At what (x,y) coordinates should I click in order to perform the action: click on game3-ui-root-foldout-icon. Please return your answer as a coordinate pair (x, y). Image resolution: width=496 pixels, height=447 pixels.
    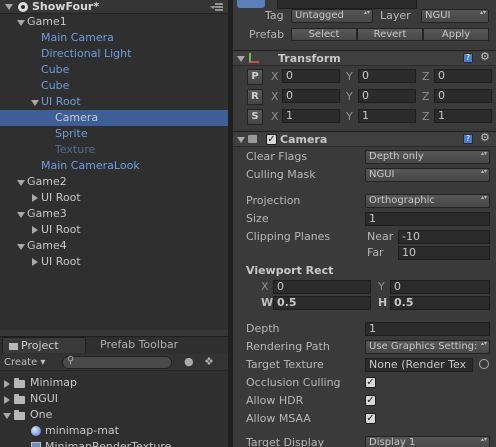
    Looking at the image, I should click on (35, 230).